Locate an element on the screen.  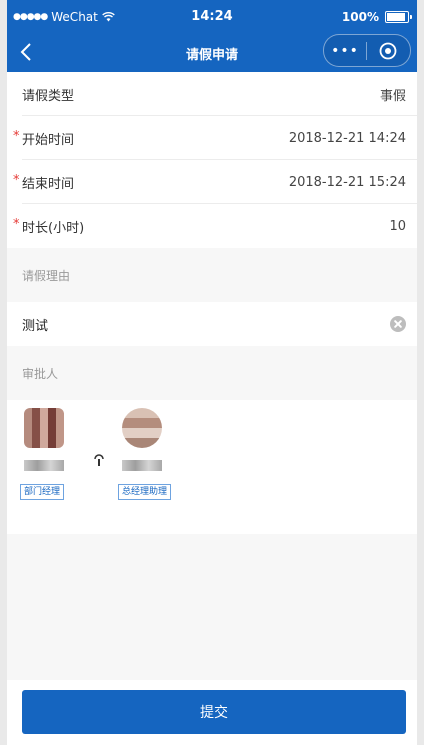
more-button: ••• is located at coordinates (345, 50).